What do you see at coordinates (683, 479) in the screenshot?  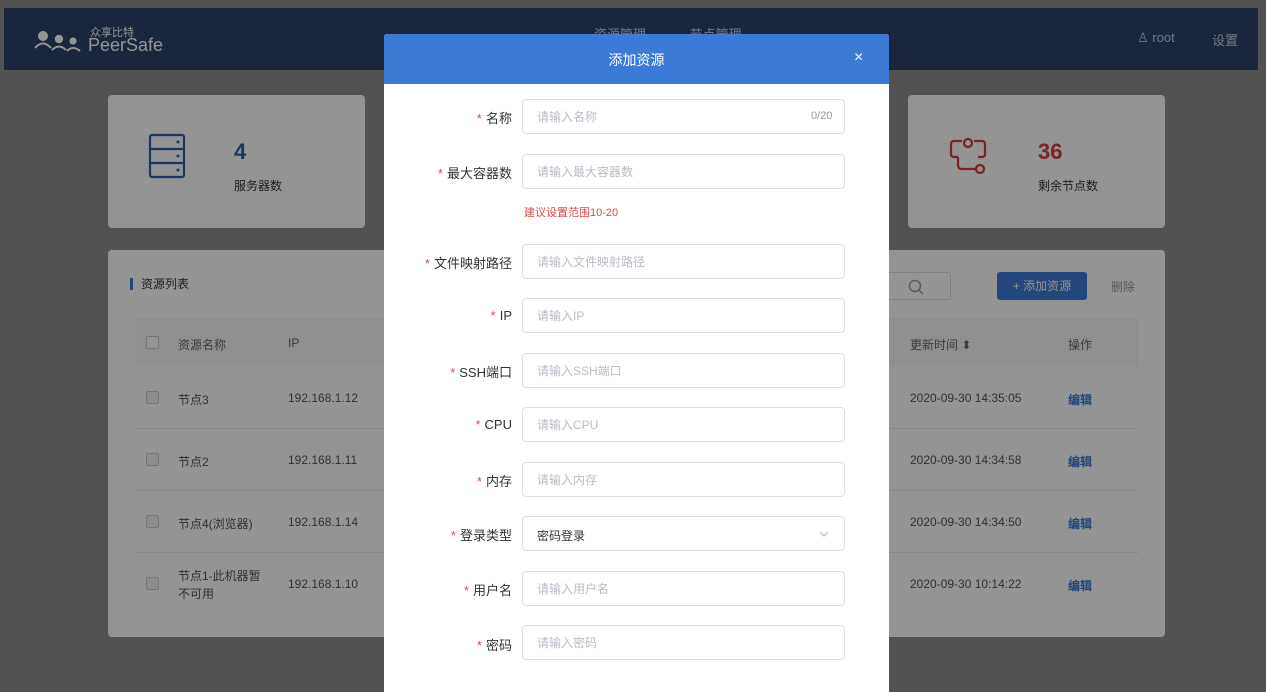 I see `memory-input` at bounding box center [683, 479].